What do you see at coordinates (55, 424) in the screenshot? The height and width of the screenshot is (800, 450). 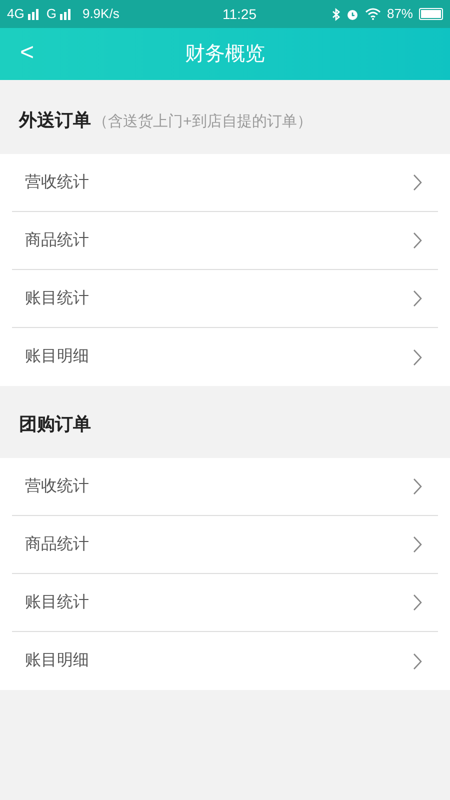 I see `section-title: 团购订单` at bounding box center [55, 424].